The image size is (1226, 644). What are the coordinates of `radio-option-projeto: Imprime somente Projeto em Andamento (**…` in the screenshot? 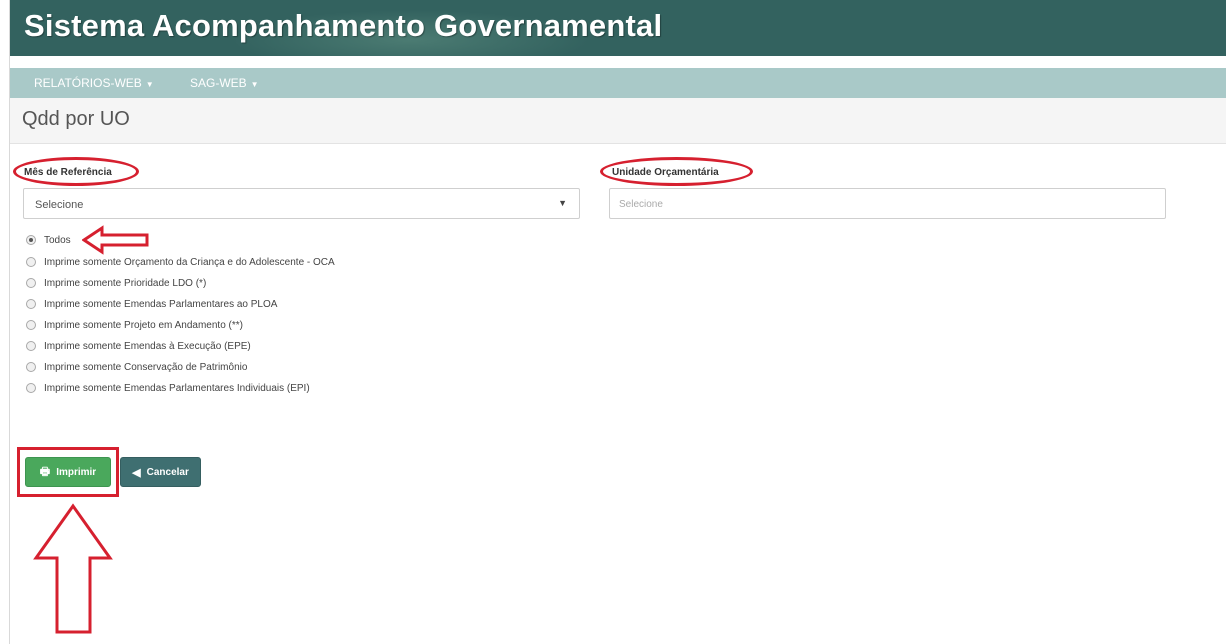 It's located at (134, 325).